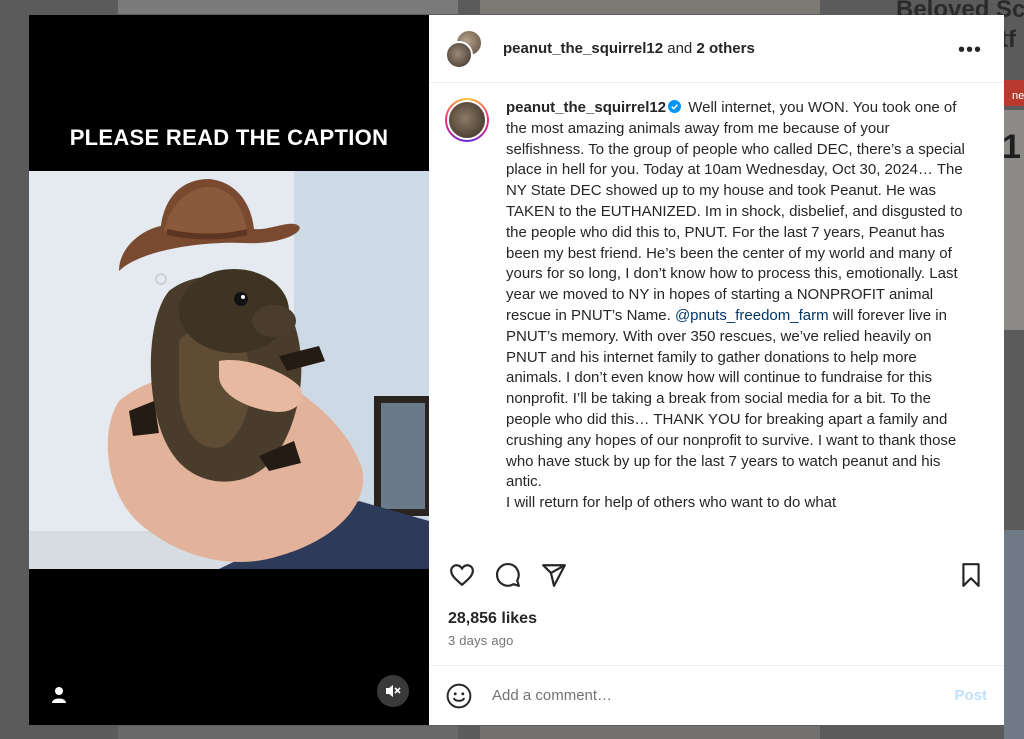  Describe the element at coordinates (725, 48) in the screenshot. I see `others-link: 2 others` at that location.